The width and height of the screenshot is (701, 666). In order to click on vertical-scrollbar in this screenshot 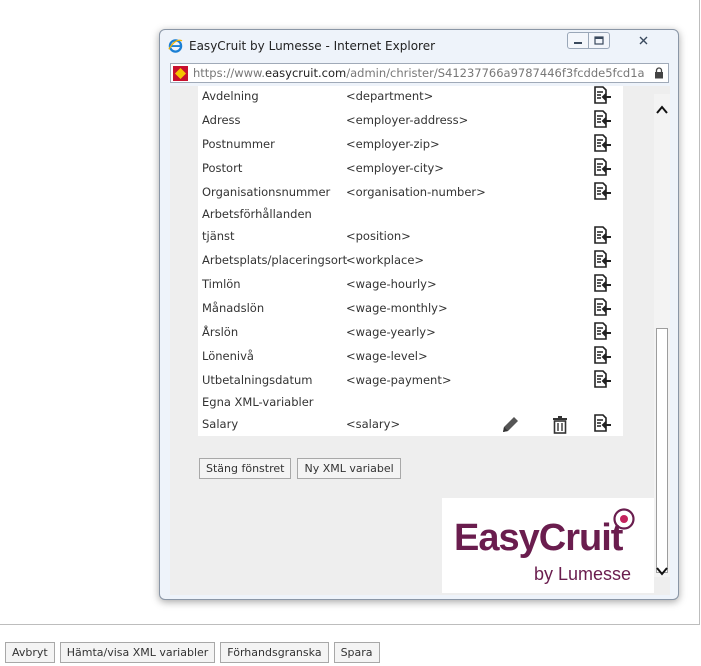, I will do `click(662, 335)`.